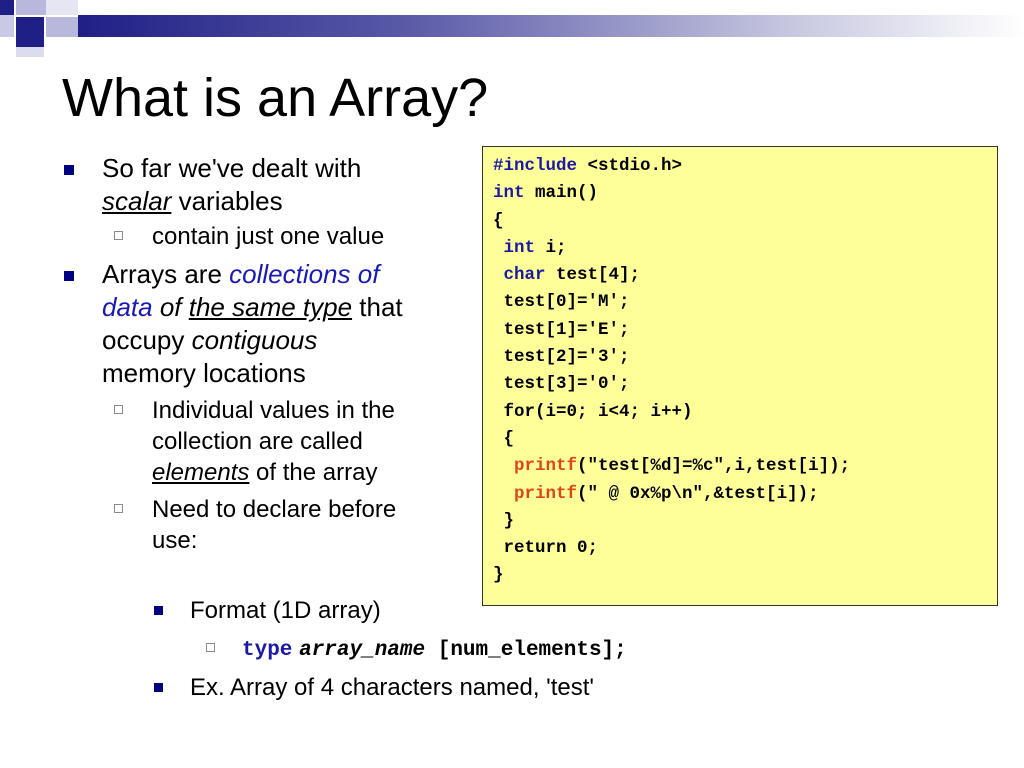 The height and width of the screenshot is (768, 1024). What do you see at coordinates (272, 525) in the screenshot?
I see `sub-bullet-declare: Need to declare before use:` at bounding box center [272, 525].